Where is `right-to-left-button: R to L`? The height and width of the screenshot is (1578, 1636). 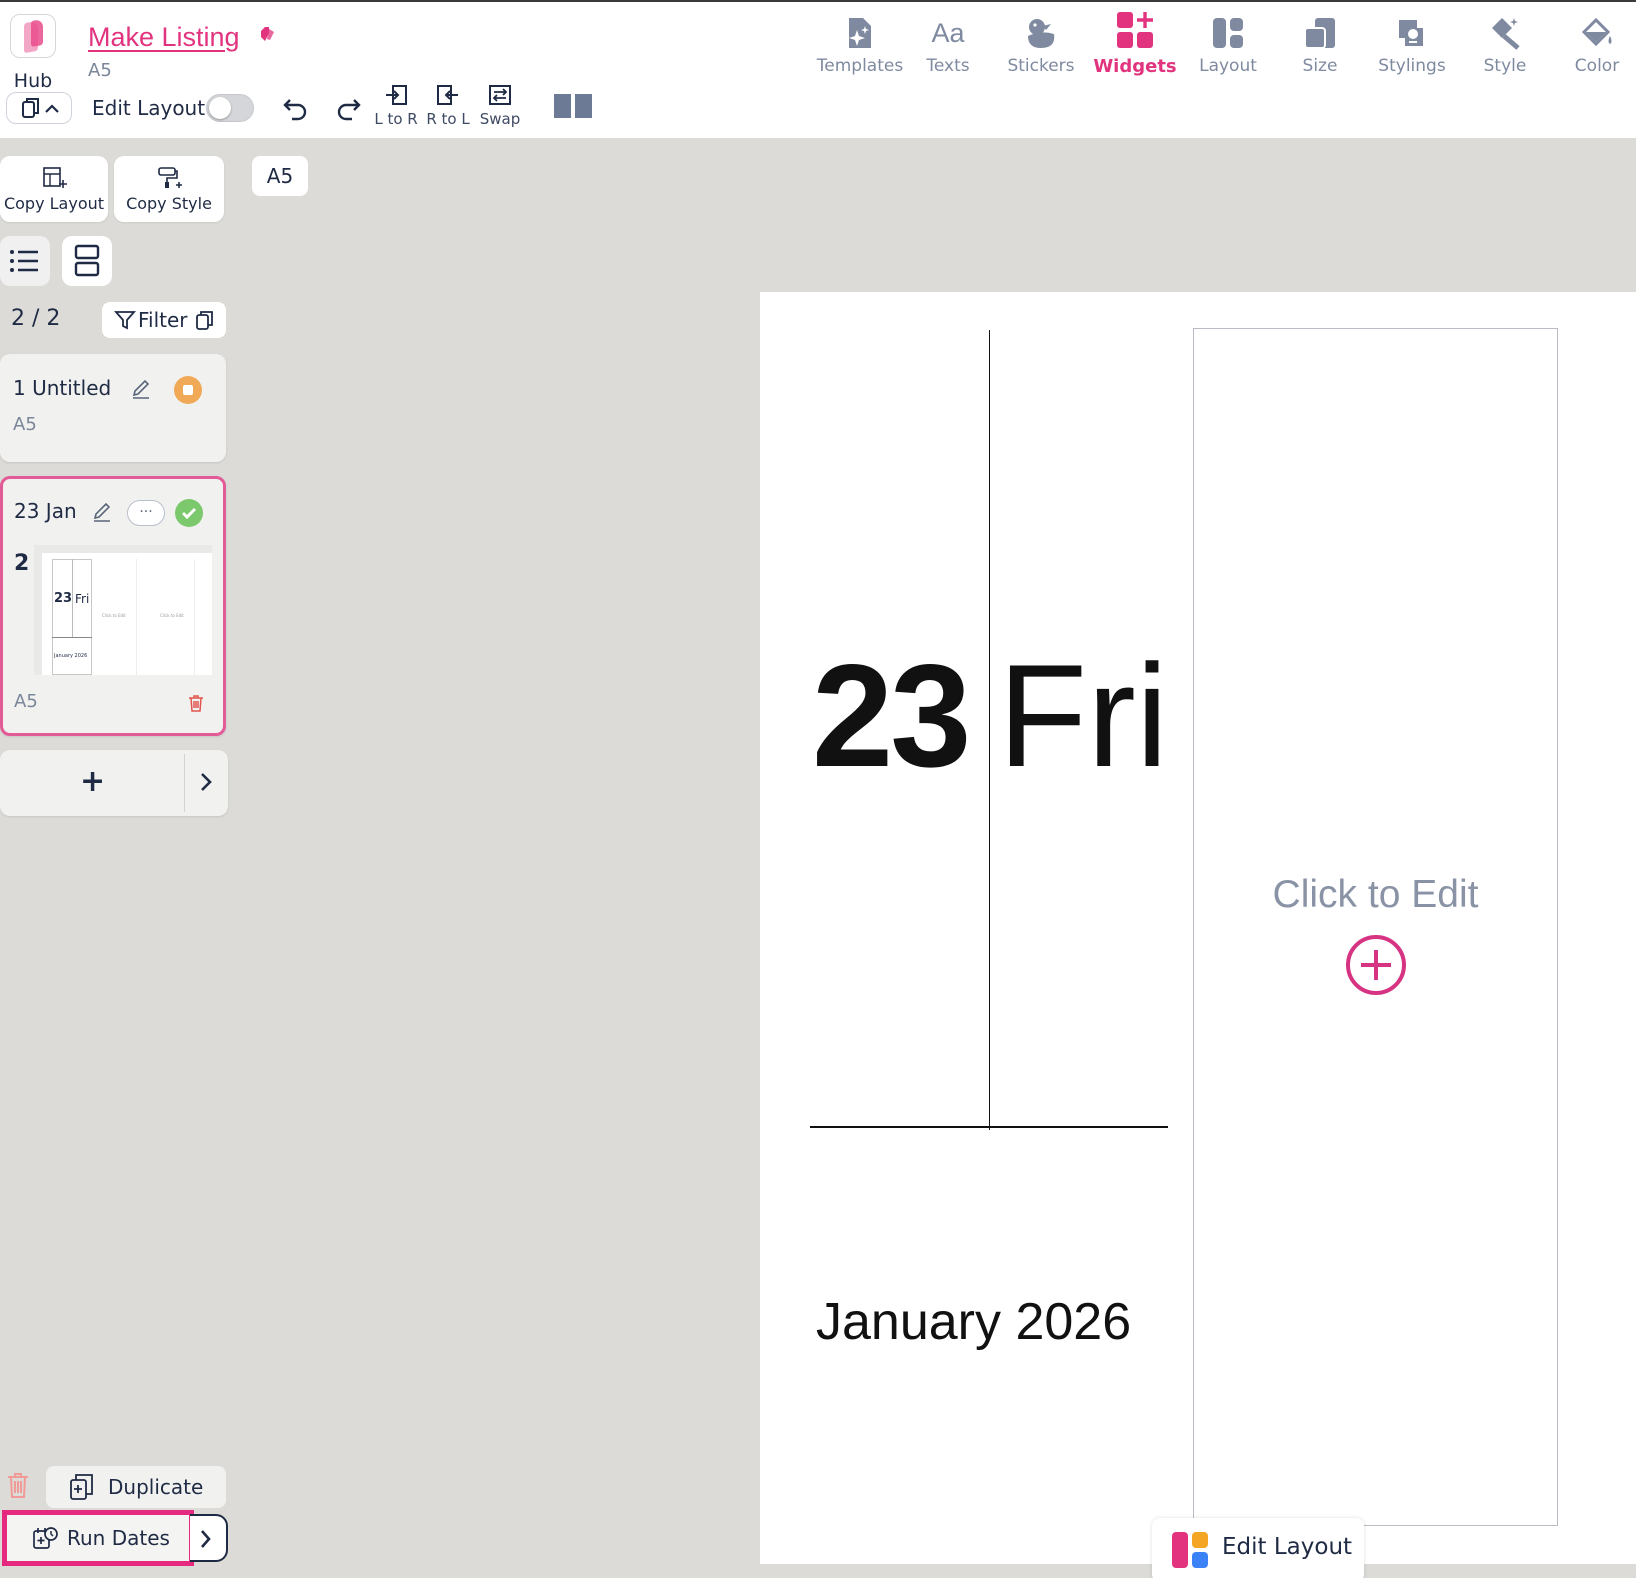 right-to-left-button: R to L is located at coordinates (448, 106).